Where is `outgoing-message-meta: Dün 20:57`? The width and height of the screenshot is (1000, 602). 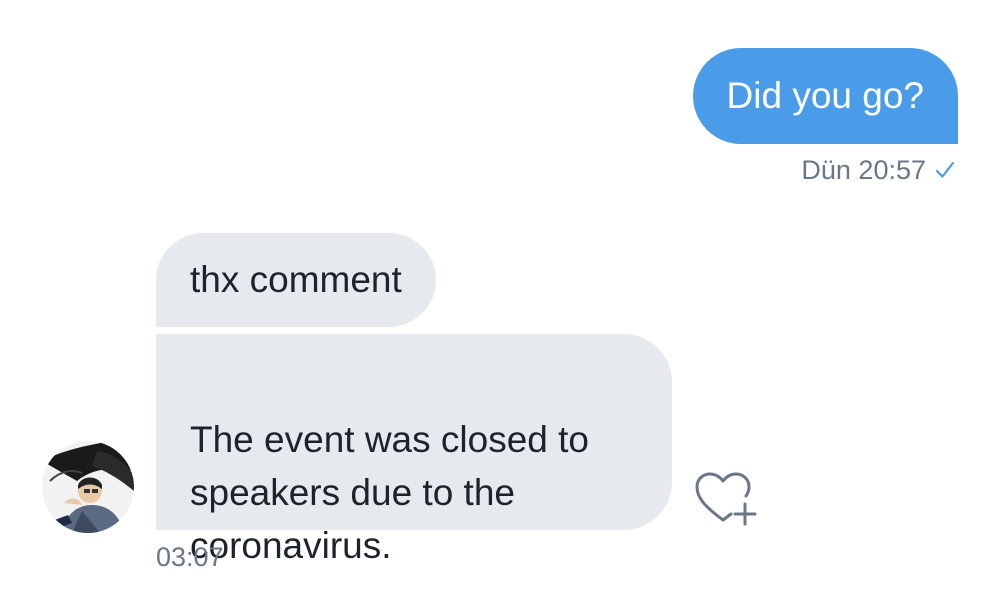 outgoing-message-meta: Dün 20:57 is located at coordinates (878, 171).